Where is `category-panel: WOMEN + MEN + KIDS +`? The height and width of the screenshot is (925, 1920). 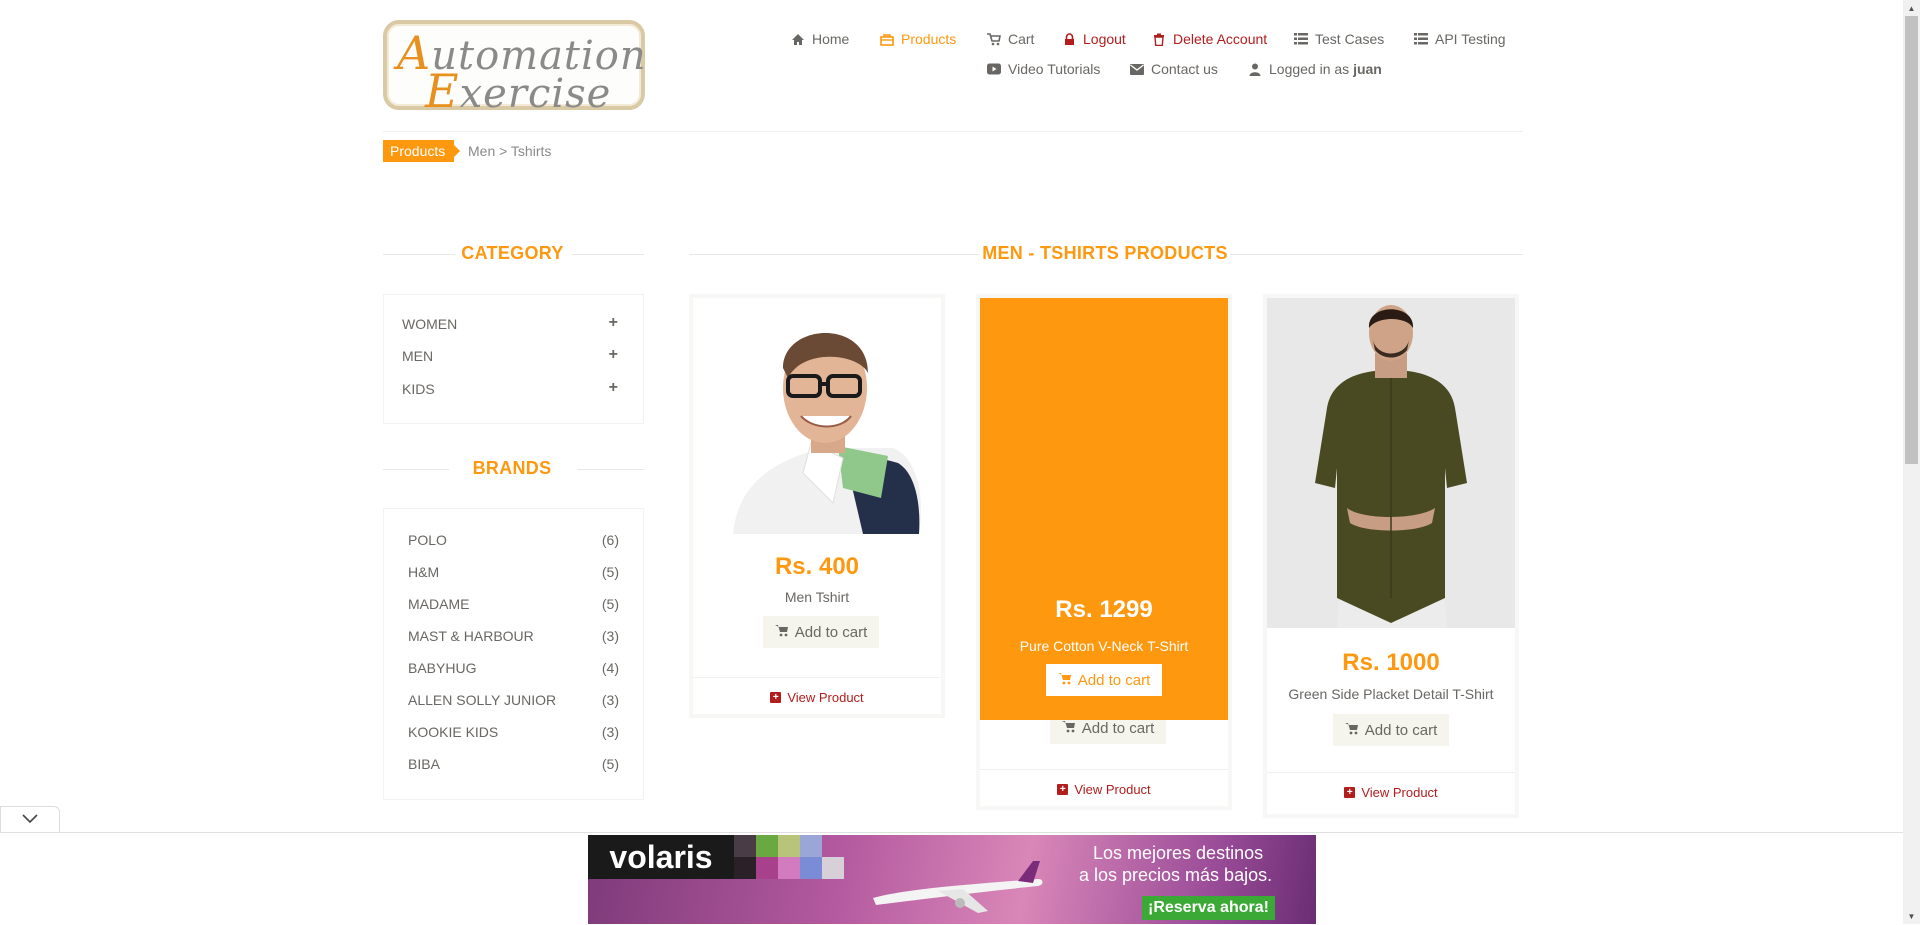
category-panel: WOMEN + MEN + KIDS + is located at coordinates (513, 359).